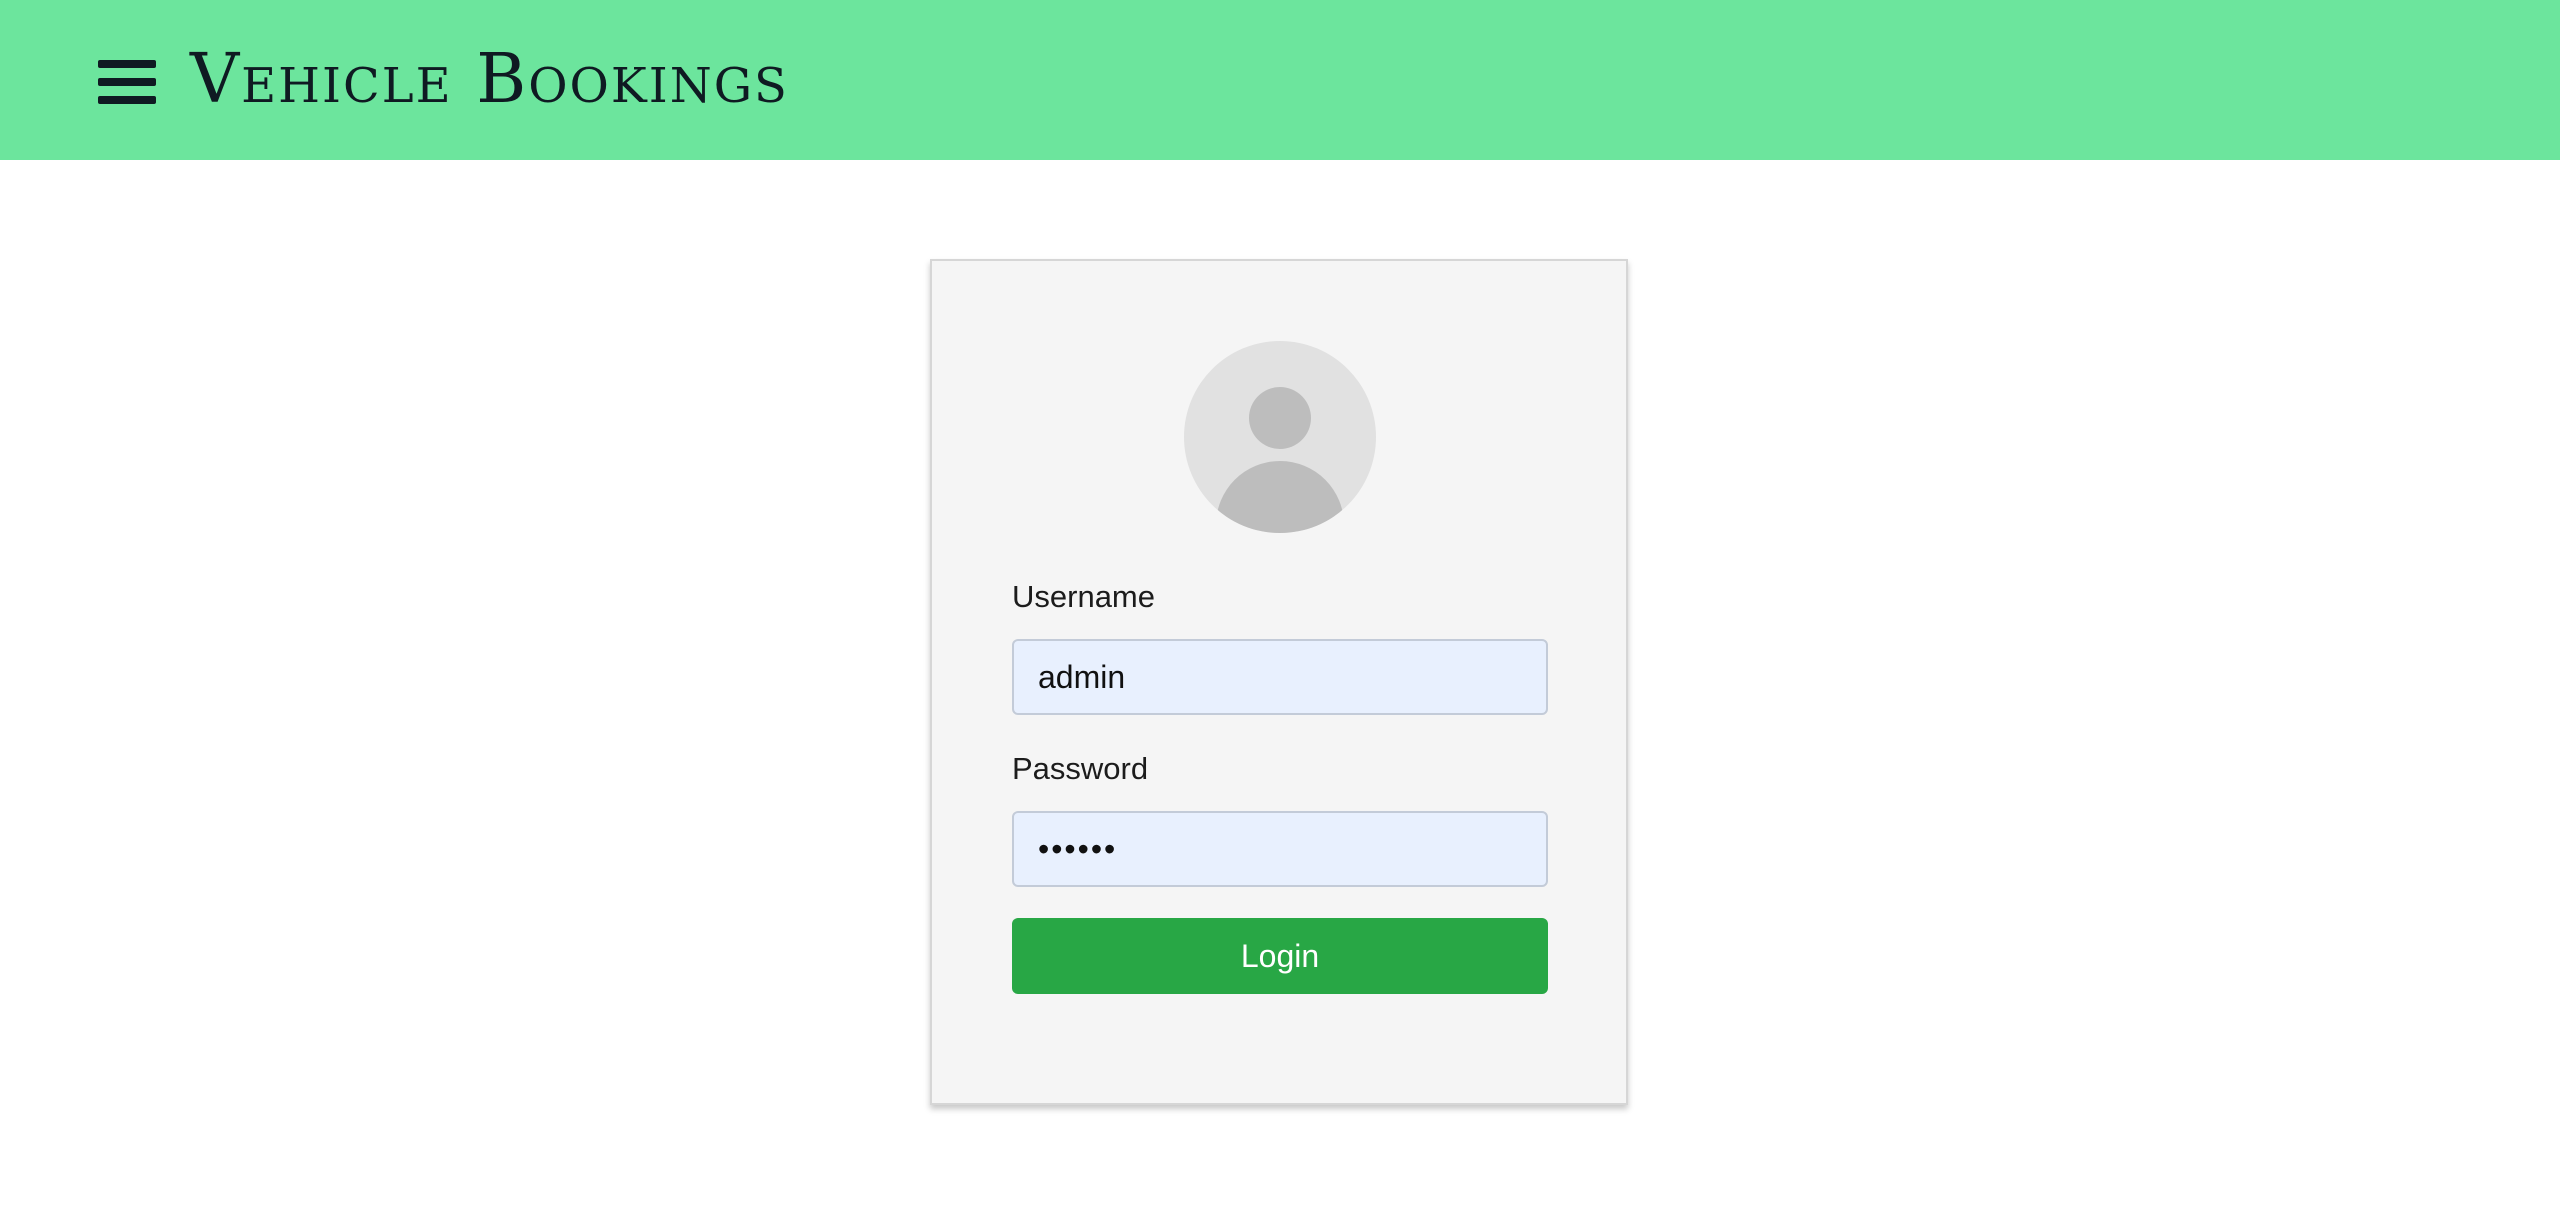 The width and height of the screenshot is (2560, 1220). I want to click on username-input, so click(1280, 677).